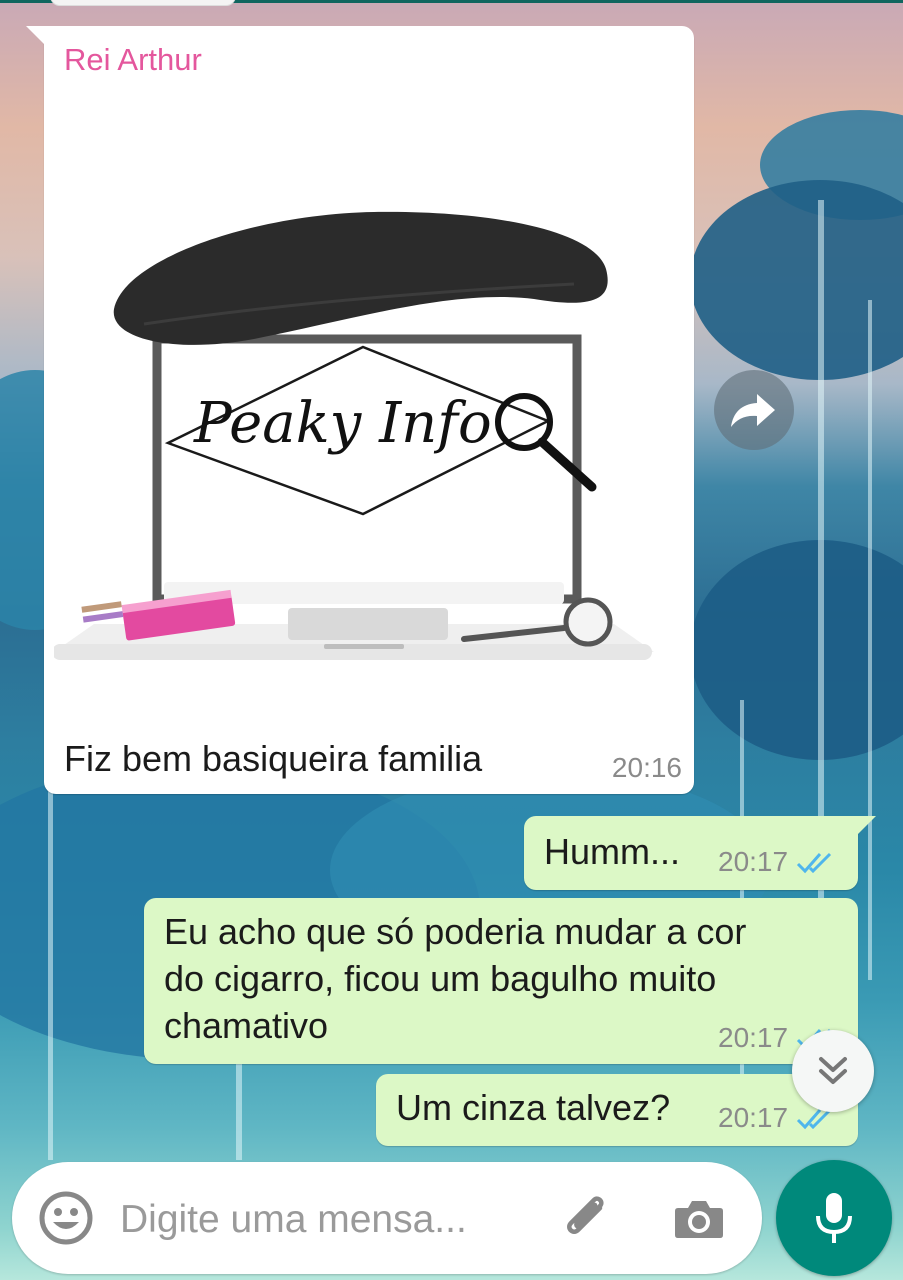 Image resolution: width=903 pixels, height=1280 pixels. I want to click on microphone-icon, so click(834, 1218).